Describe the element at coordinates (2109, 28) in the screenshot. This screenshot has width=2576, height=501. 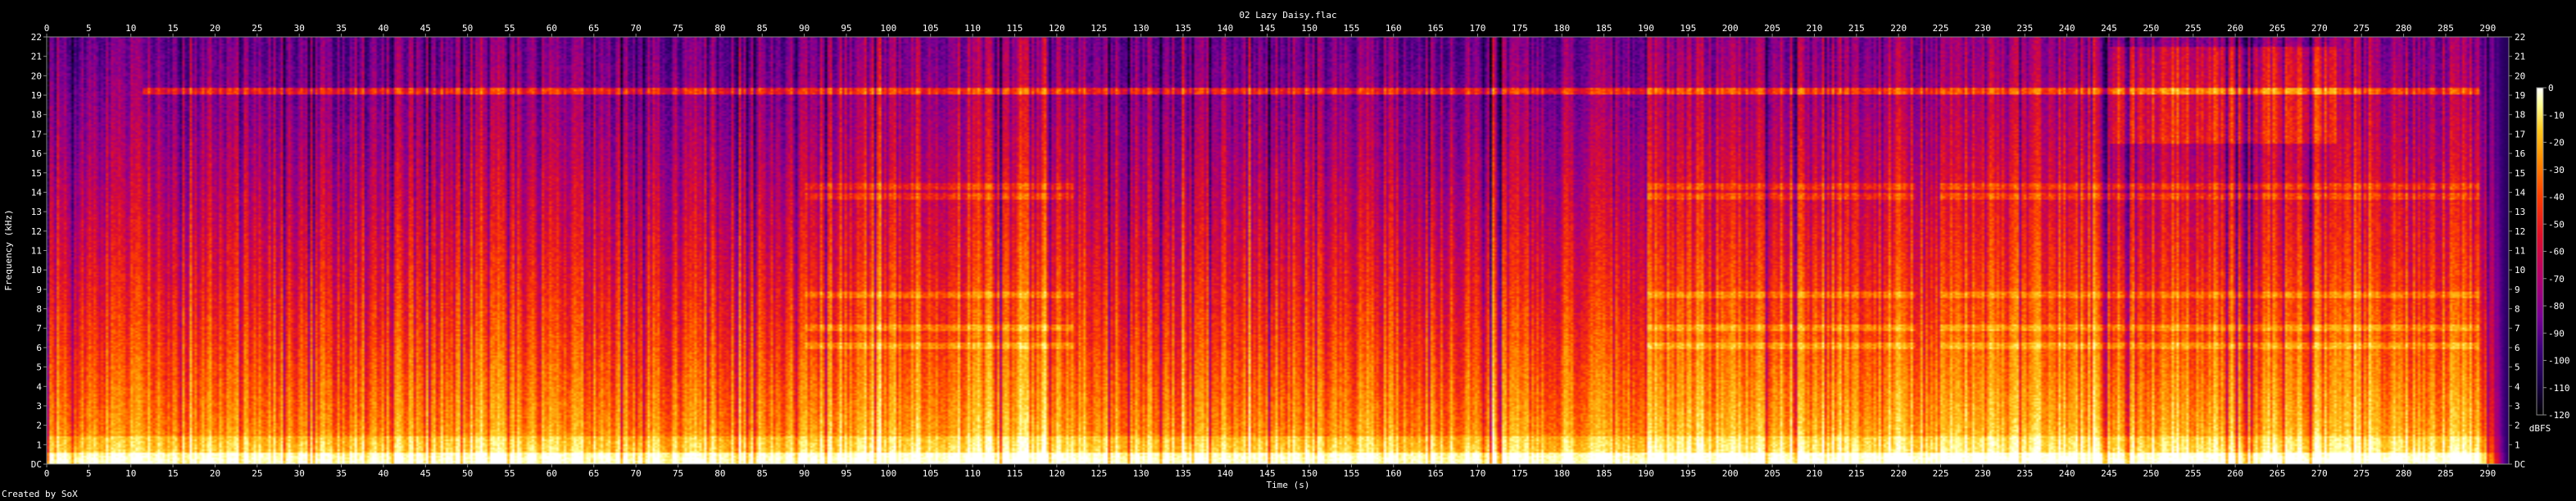
I see `x-tick-label-top: 245` at that location.